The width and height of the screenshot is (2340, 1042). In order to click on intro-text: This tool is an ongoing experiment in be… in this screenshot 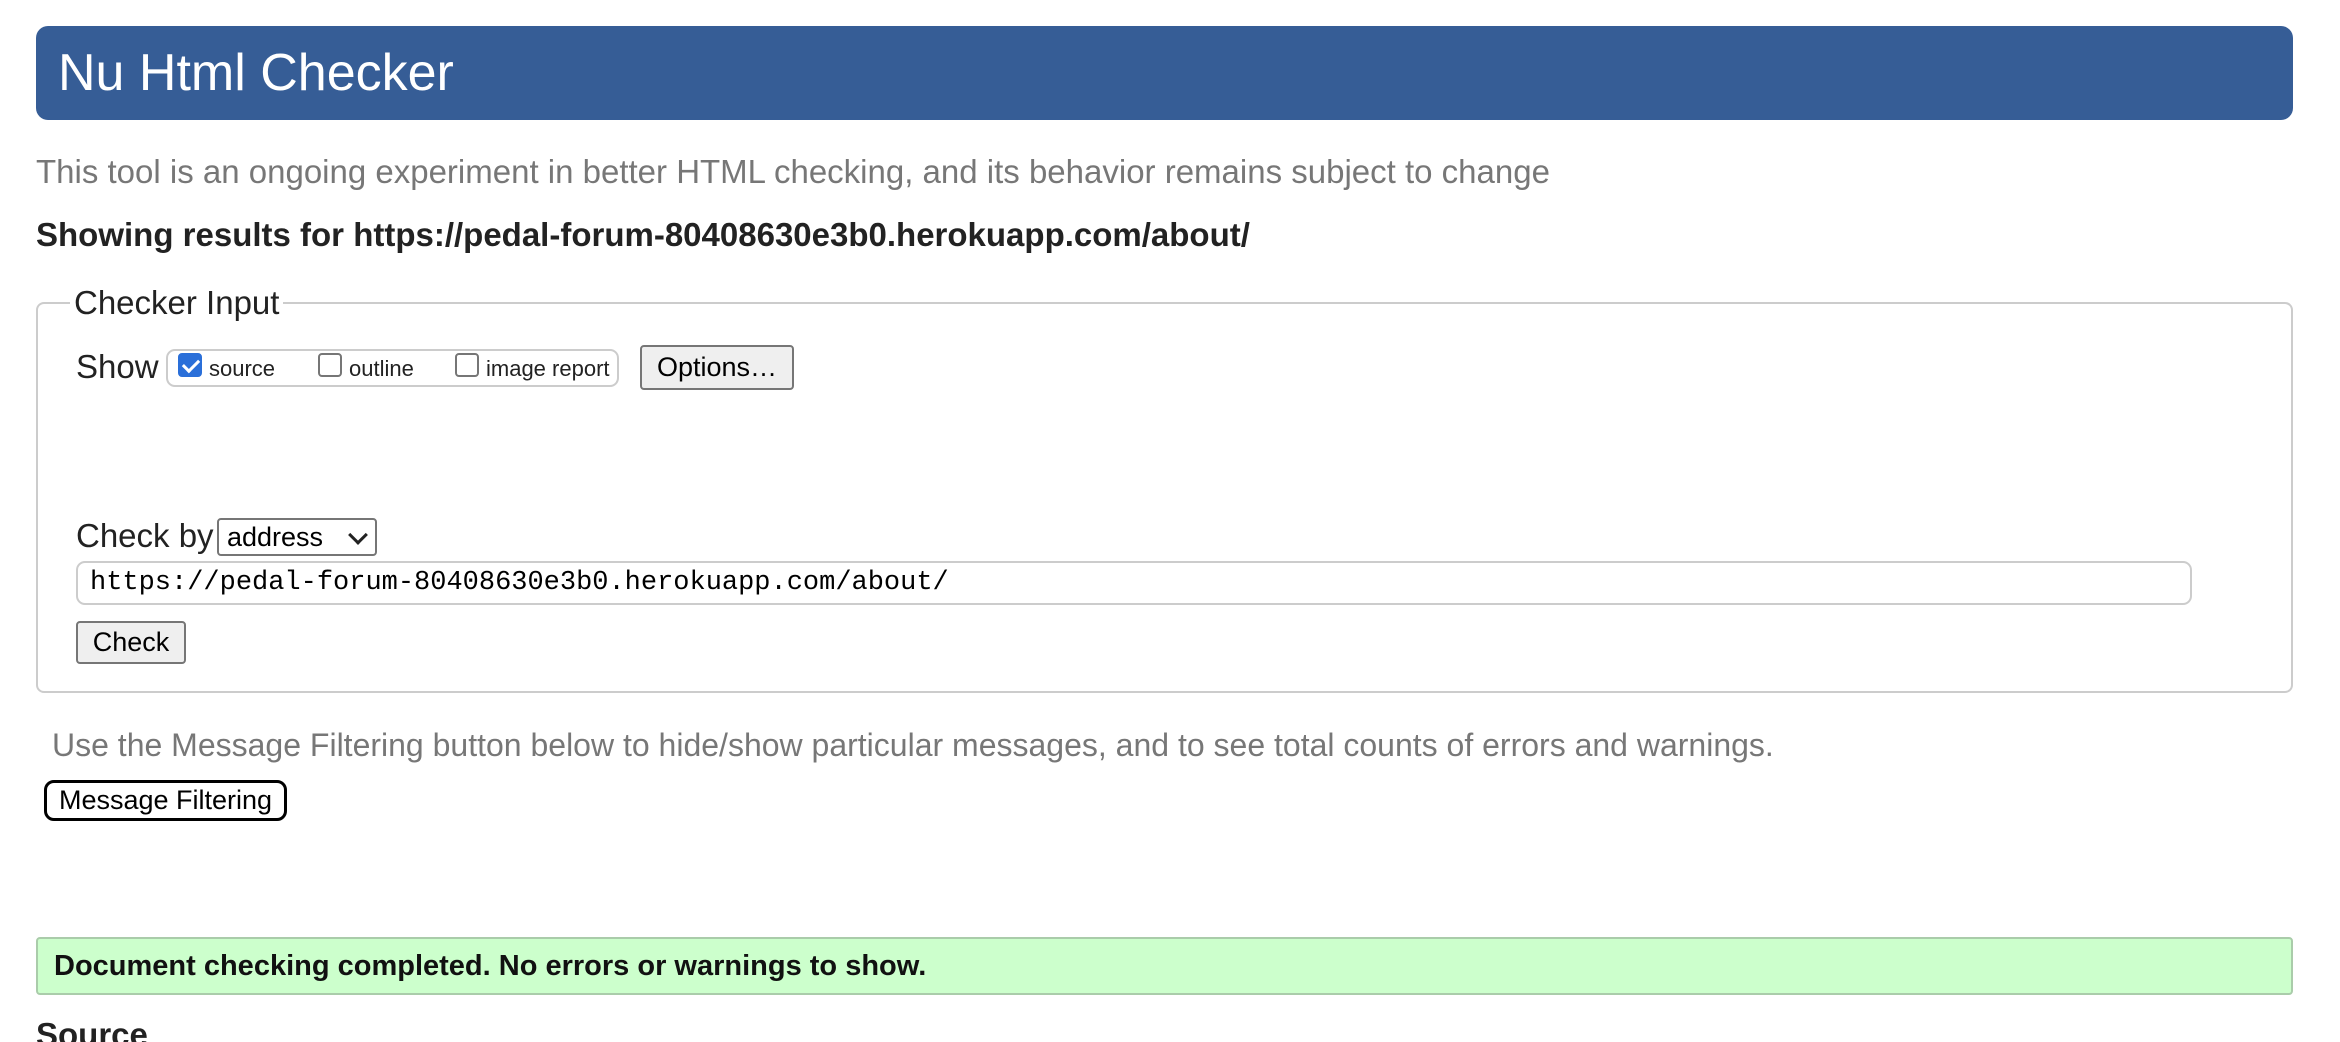, I will do `click(793, 171)`.